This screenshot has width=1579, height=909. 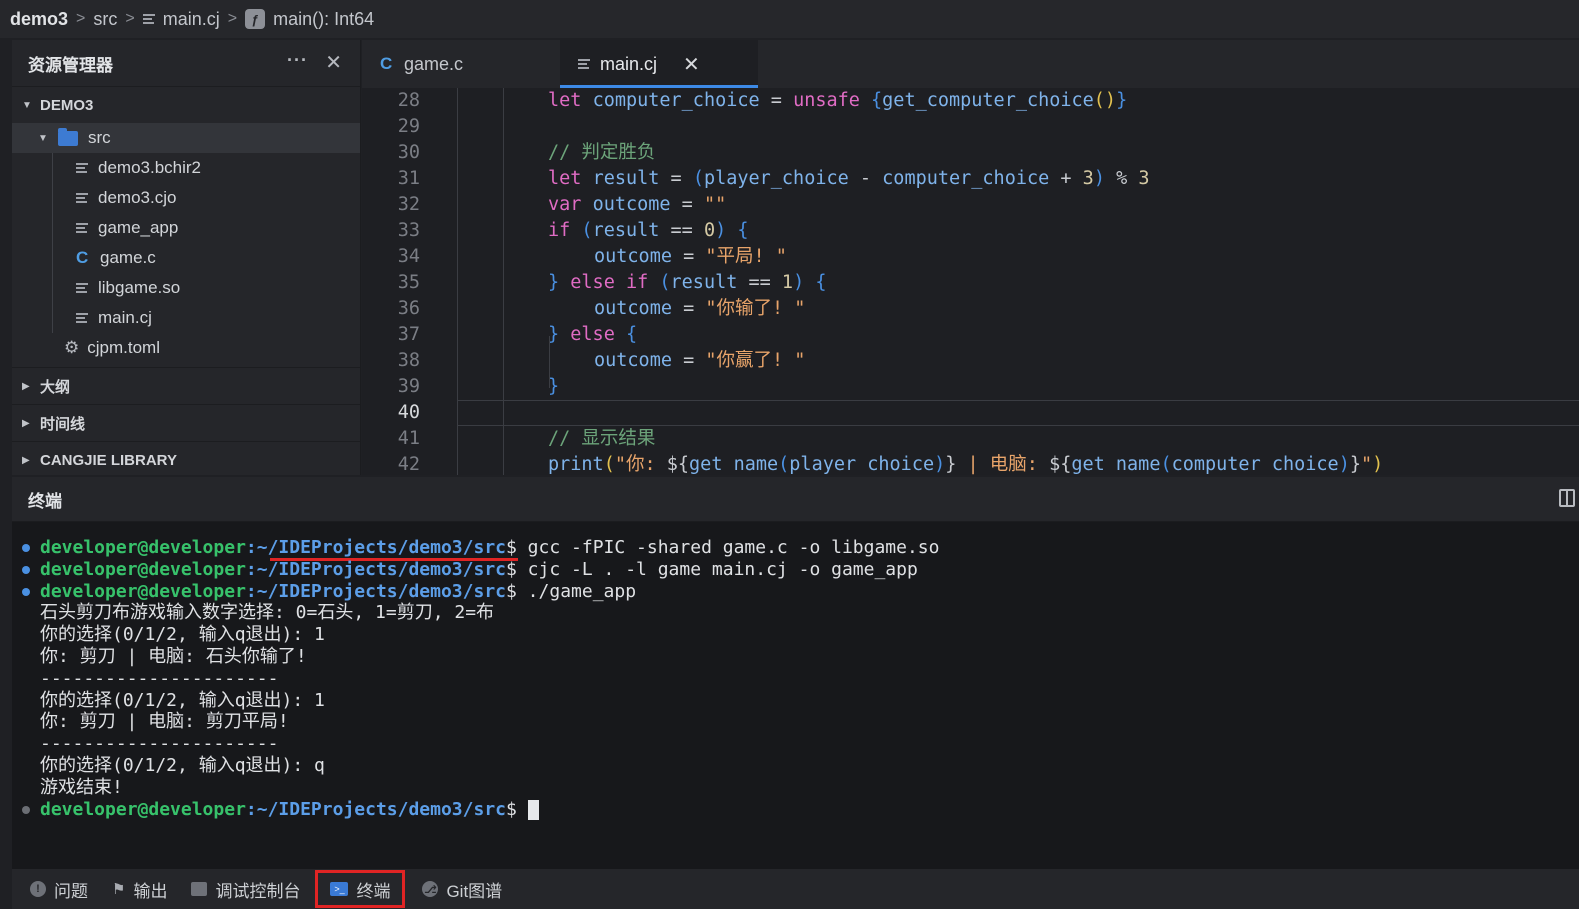 I want to click on panel-tab-output: ⚑ 输出, so click(x=139, y=889).